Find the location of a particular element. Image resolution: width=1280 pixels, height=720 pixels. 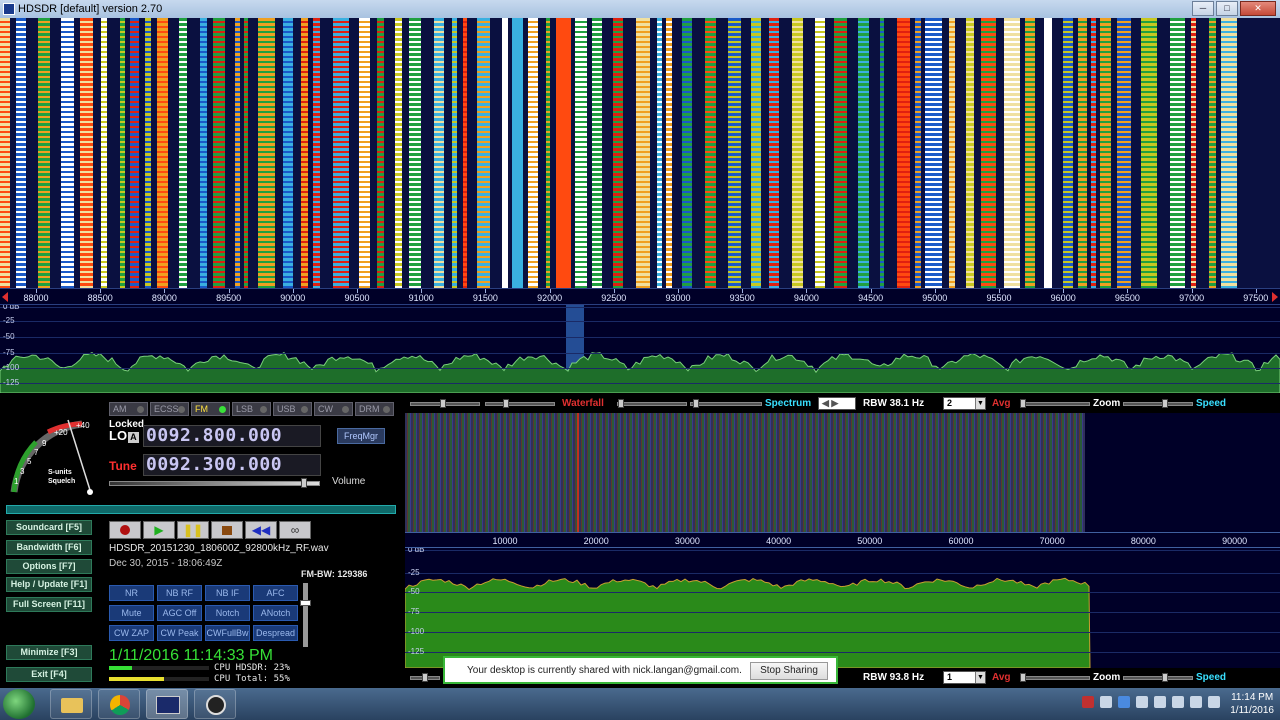

rbw-label: RBW 93.8 Hz is located at coordinates (894, 677).